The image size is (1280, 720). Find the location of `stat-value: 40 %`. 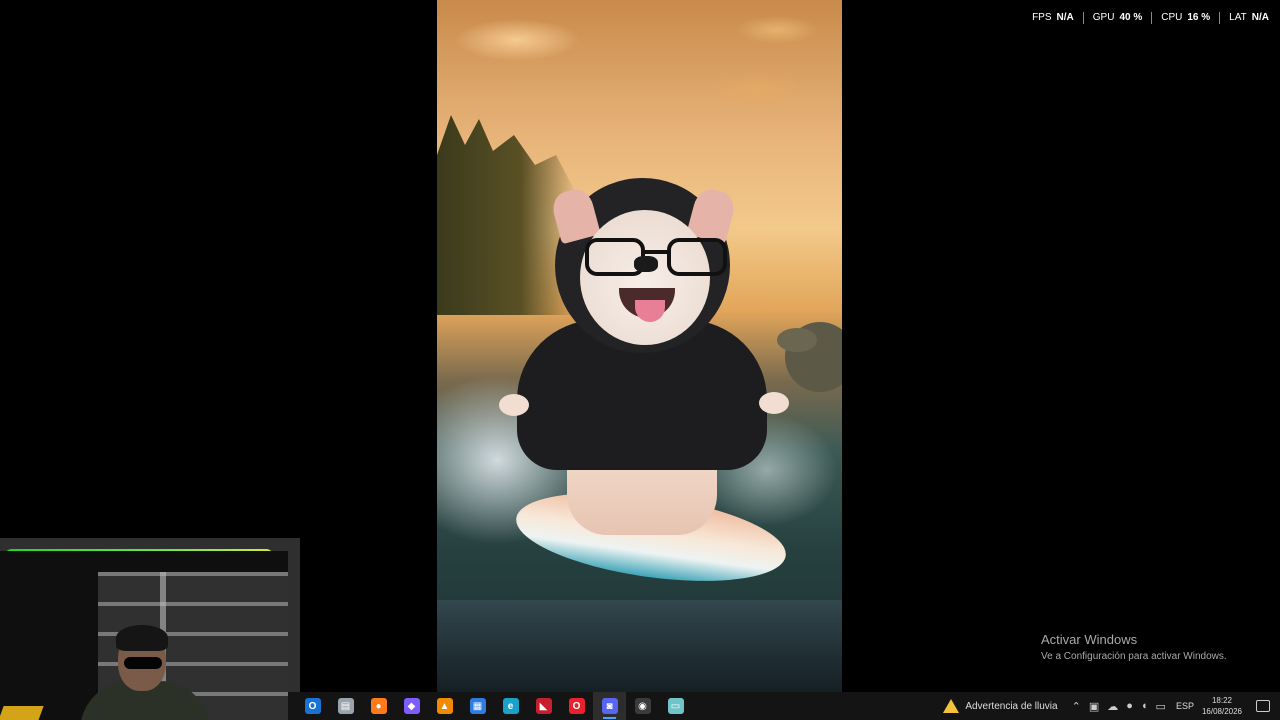

stat-value: 40 % is located at coordinates (1131, 17).